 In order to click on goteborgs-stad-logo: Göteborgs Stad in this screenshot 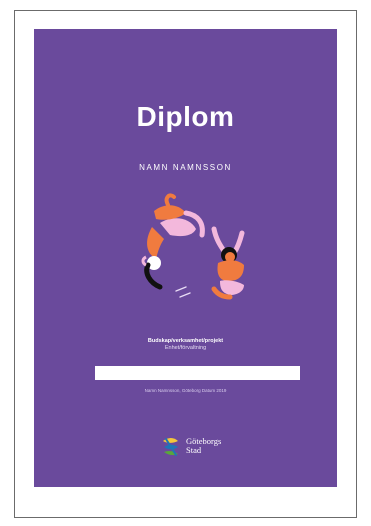, I will do `click(200, 447)`.